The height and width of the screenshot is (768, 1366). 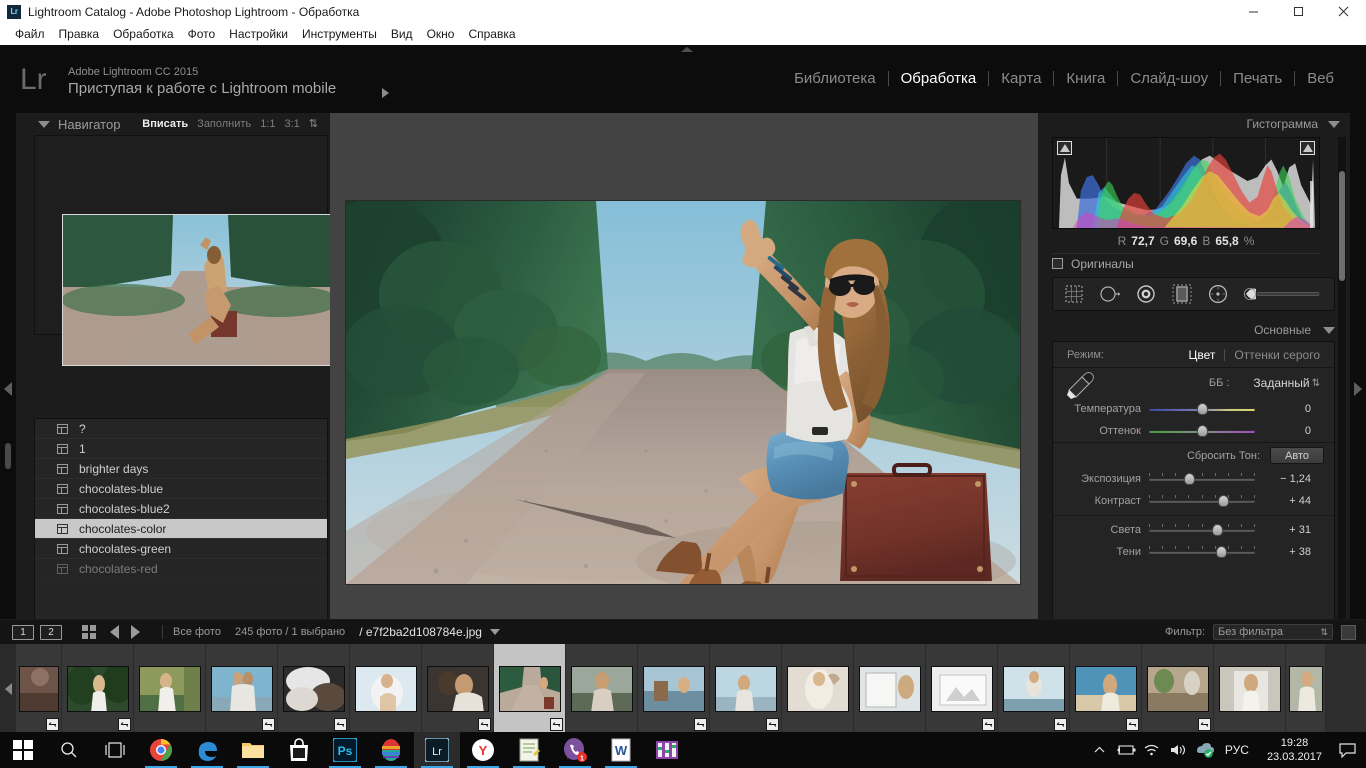 I want to click on next-photo-icon, so click(x=135, y=632).